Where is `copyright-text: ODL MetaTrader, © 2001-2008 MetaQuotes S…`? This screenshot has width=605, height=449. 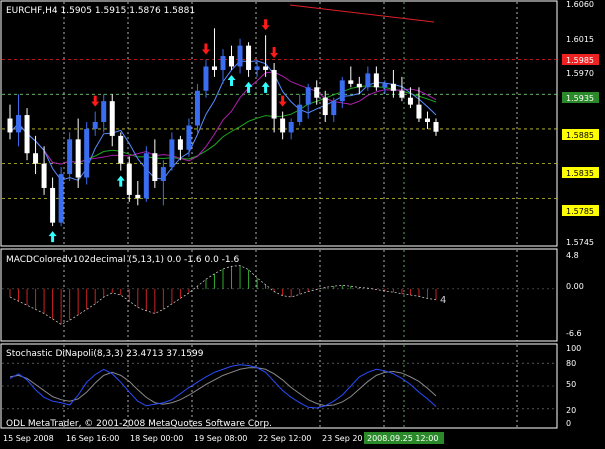 copyright-text: ODL MetaTrader, © 2001-2008 MetaQuotes S… is located at coordinates (139, 424).